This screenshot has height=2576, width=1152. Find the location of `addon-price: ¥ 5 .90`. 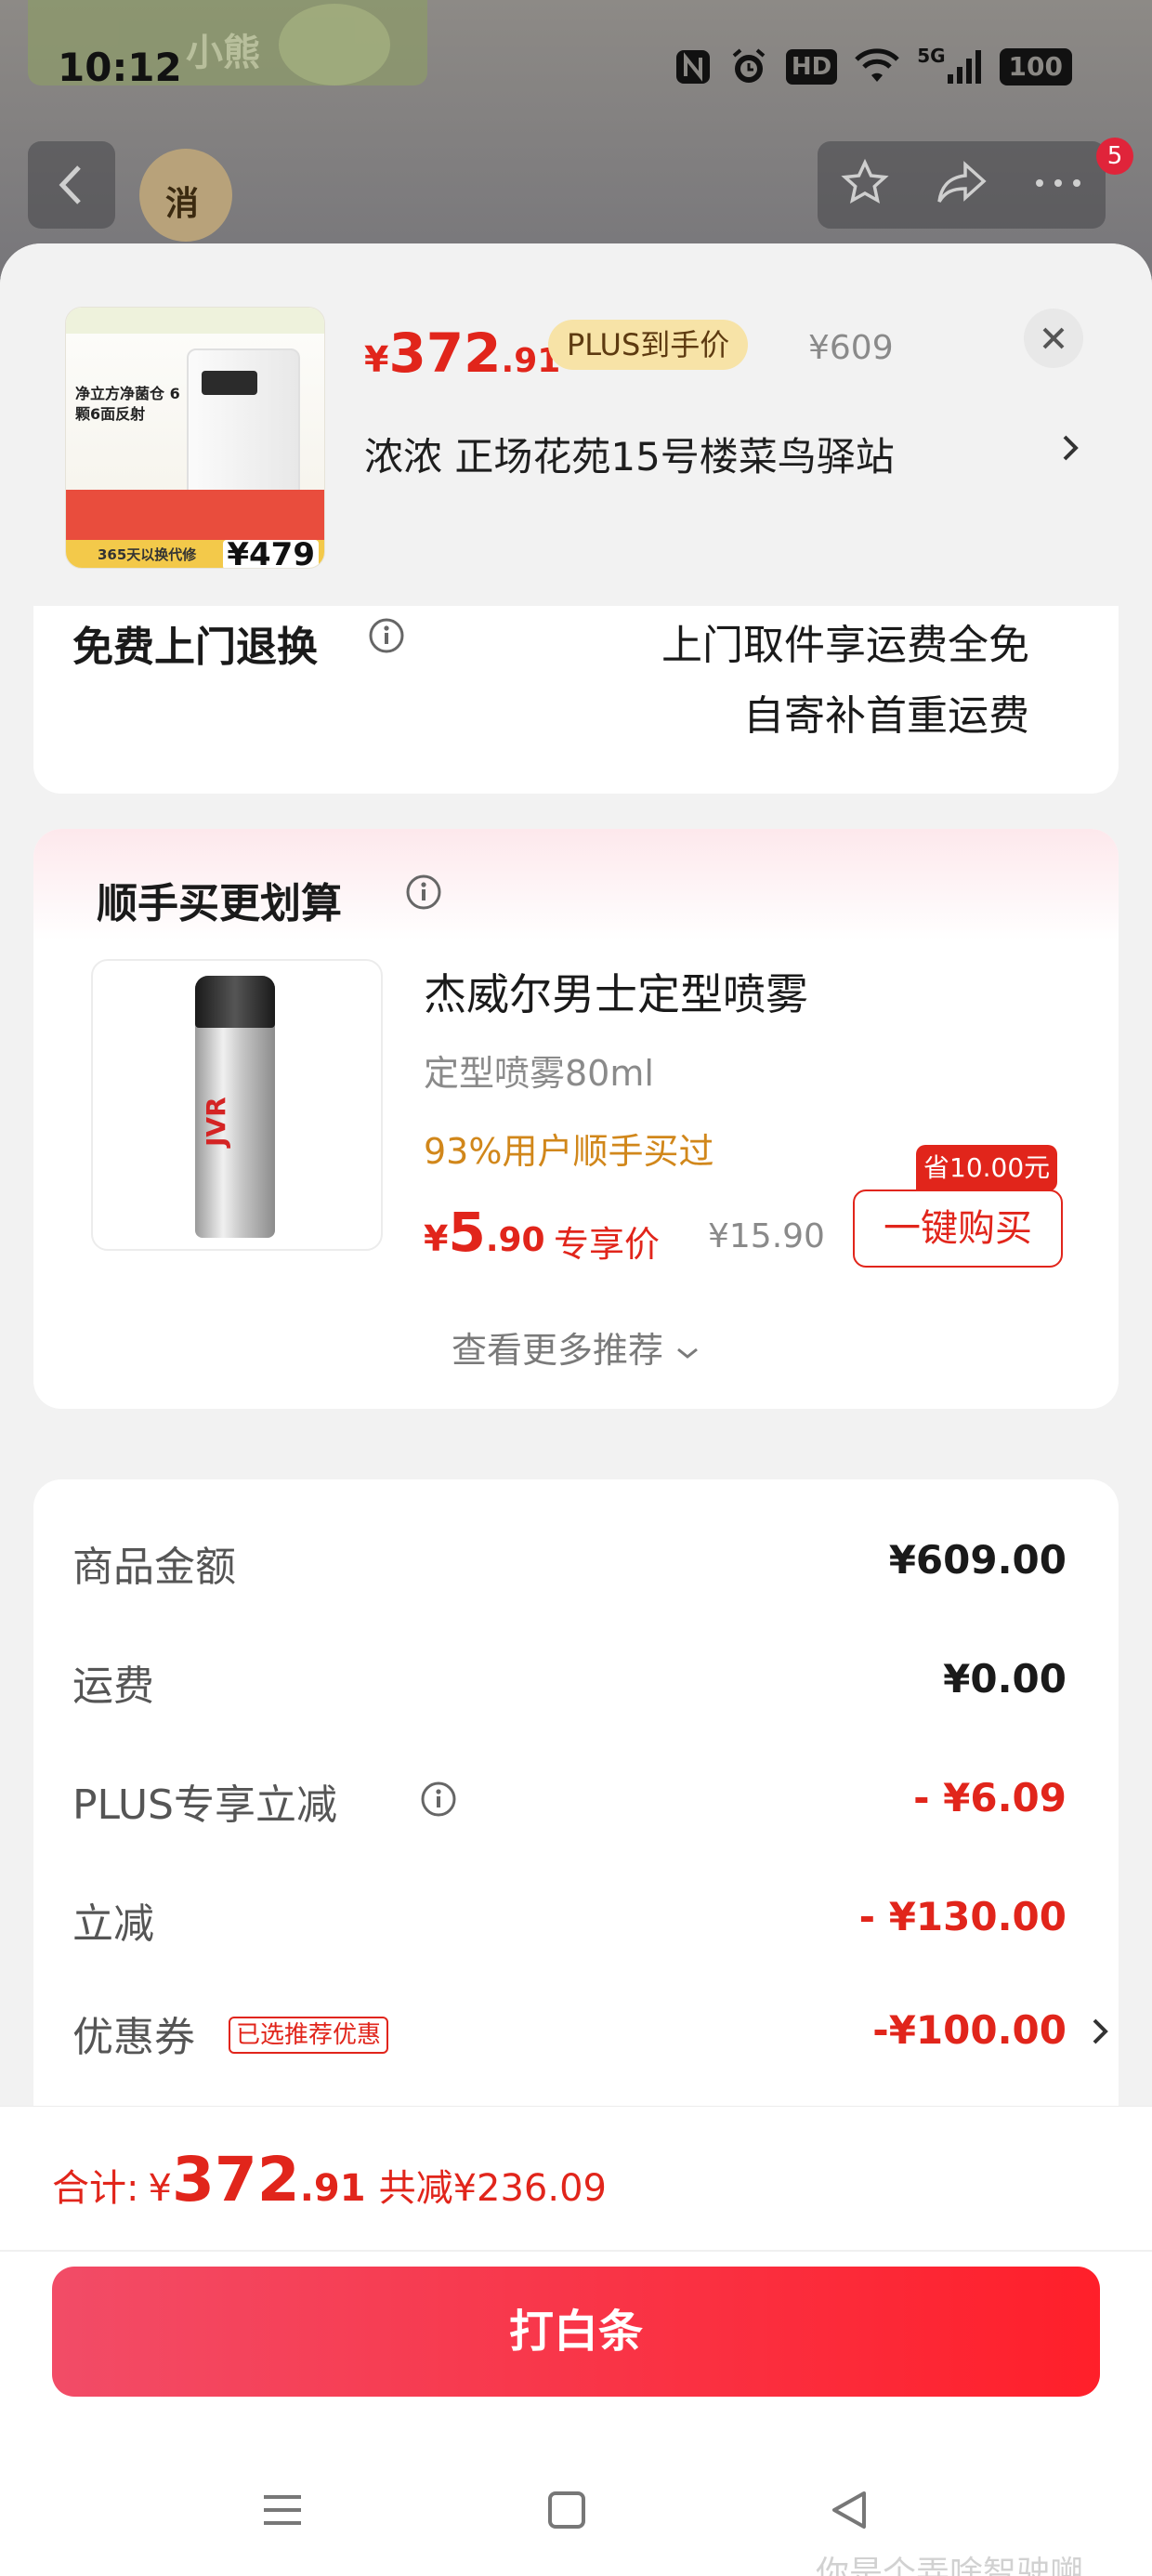

addon-price: ¥ 5 .90 is located at coordinates (484, 1232).